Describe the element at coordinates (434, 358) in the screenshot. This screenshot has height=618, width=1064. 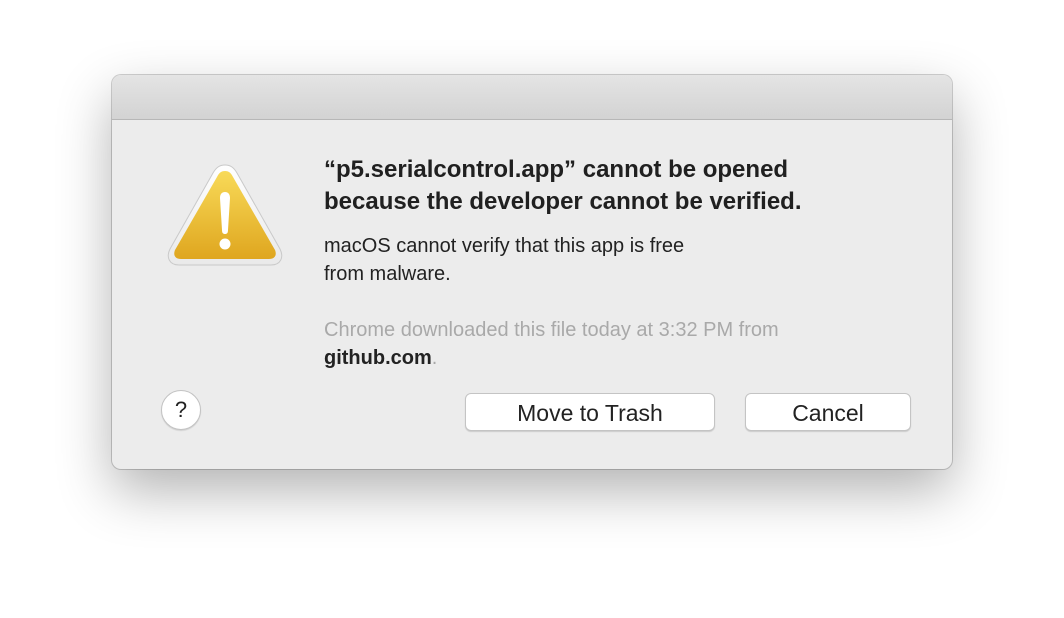
I see `download-source-suffix: .` at that location.